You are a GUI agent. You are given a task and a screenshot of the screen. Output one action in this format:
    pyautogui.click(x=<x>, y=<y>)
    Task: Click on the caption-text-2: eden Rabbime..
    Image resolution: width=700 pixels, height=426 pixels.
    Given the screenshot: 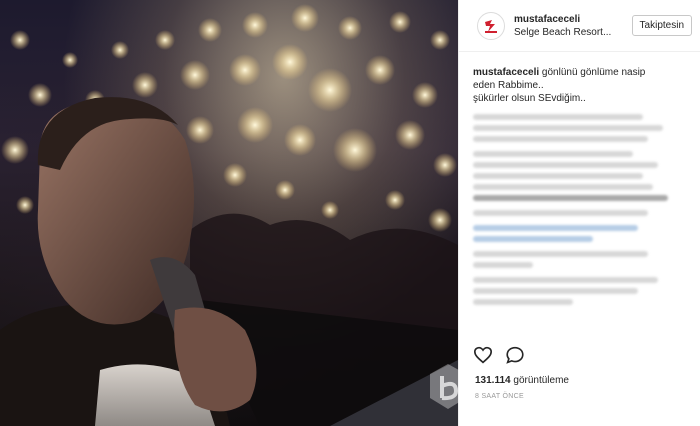 What is the action you would take?
    pyautogui.click(x=508, y=85)
    